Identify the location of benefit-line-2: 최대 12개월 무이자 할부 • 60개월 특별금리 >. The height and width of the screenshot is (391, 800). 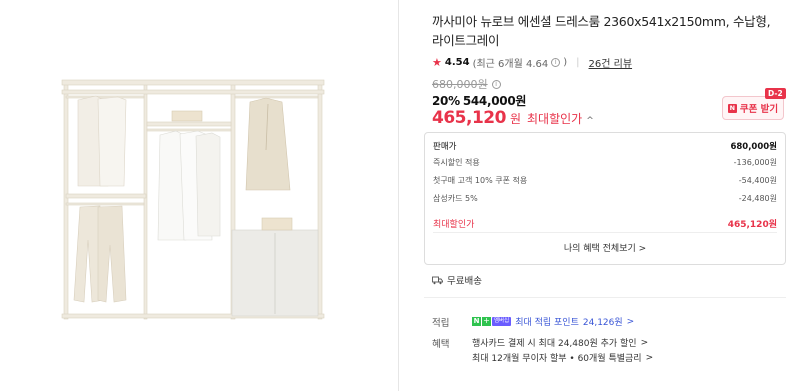
(563, 358).